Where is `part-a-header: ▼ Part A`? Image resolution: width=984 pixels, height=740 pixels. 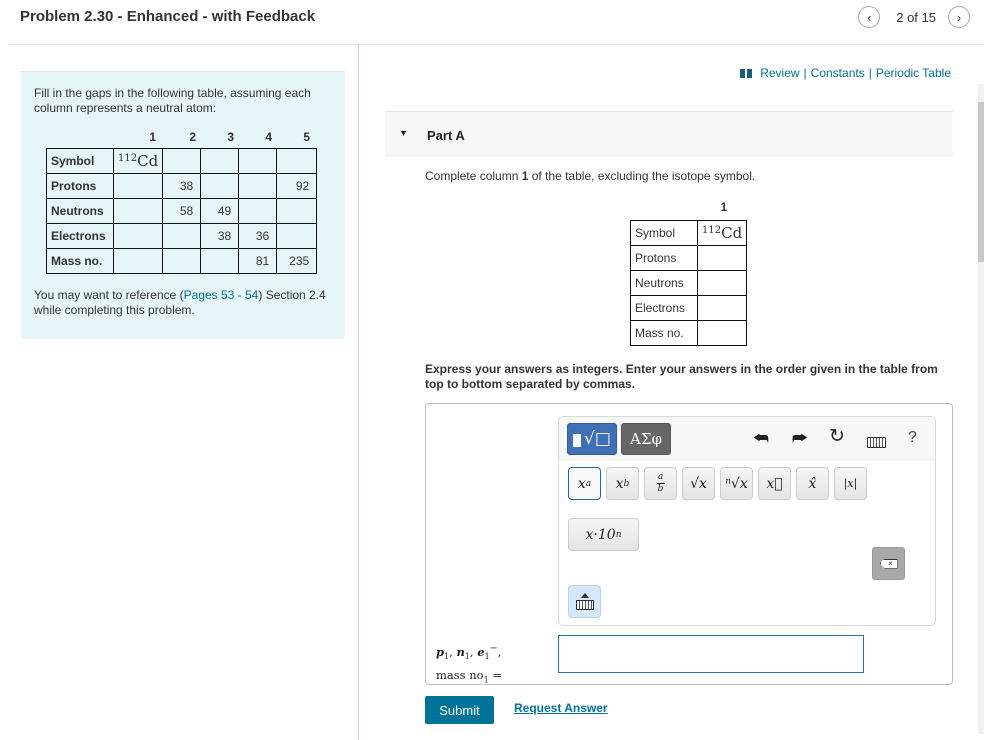
part-a-header: ▼ Part A is located at coordinates (669, 134).